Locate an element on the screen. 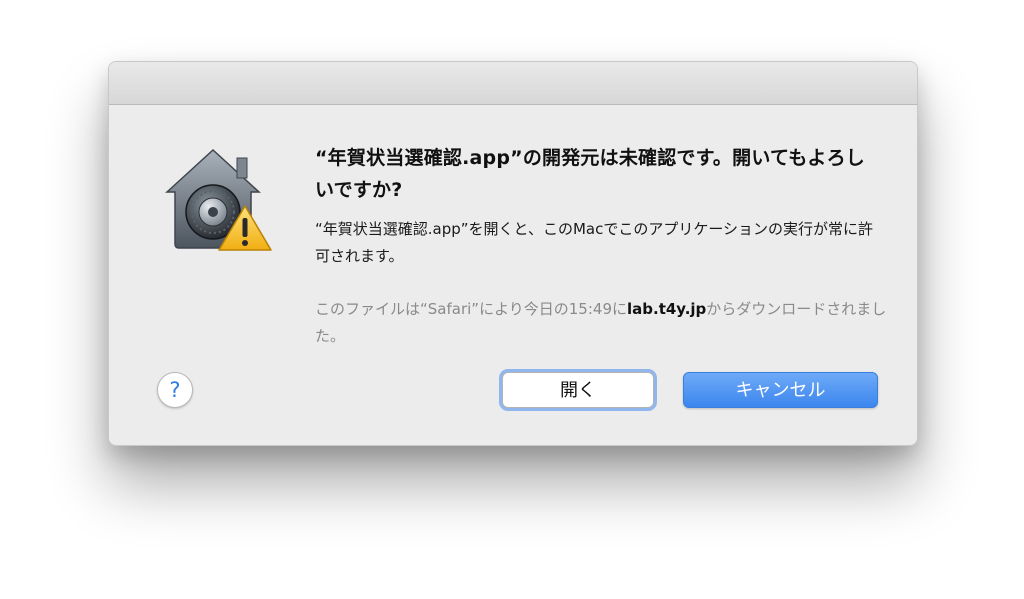  help-button: ? is located at coordinates (175, 390).